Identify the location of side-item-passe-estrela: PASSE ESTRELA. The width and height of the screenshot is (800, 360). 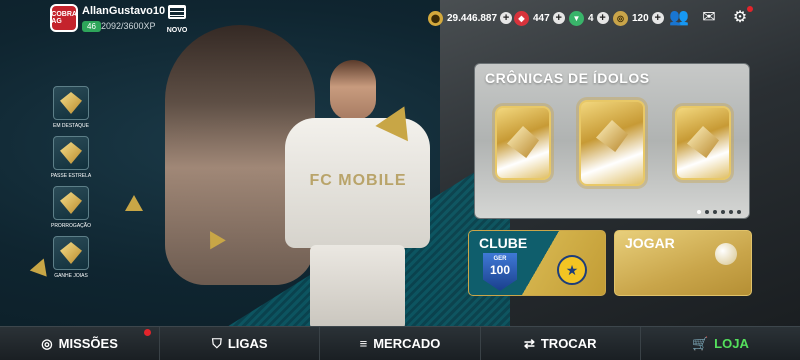
(71, 157).